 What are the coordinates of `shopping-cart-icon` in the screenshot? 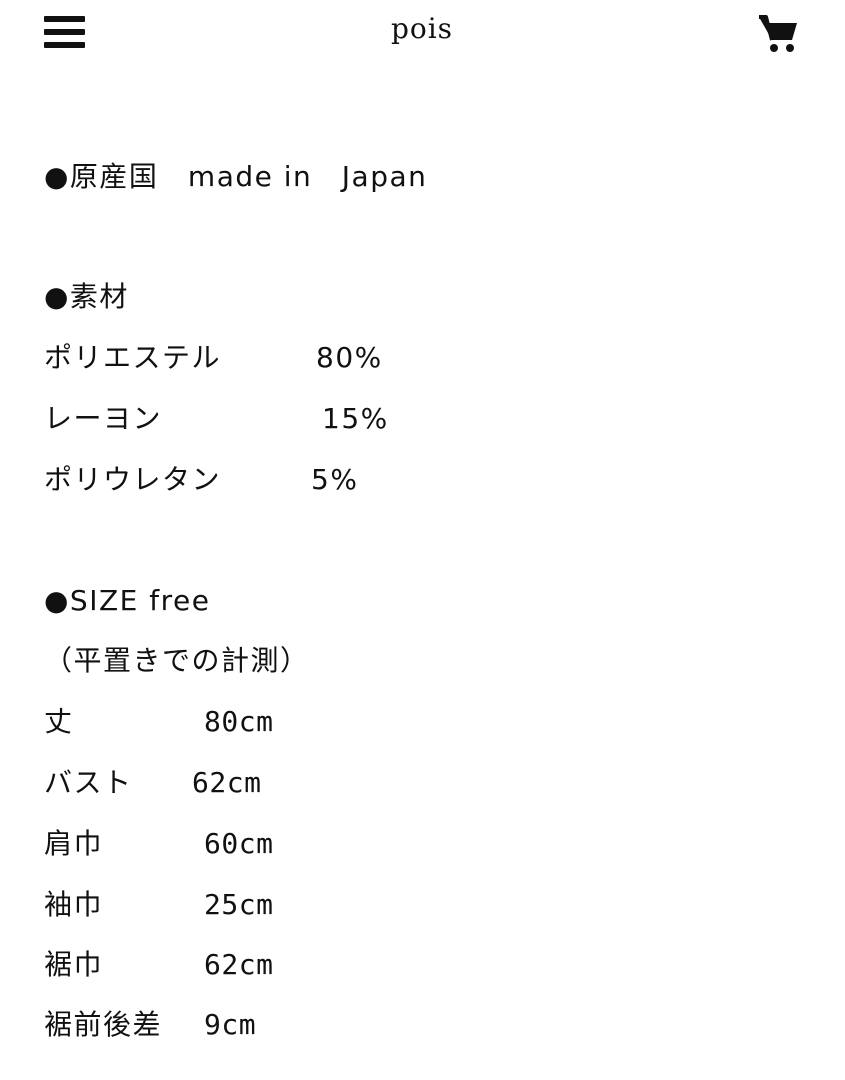 It's located at (778, 33).